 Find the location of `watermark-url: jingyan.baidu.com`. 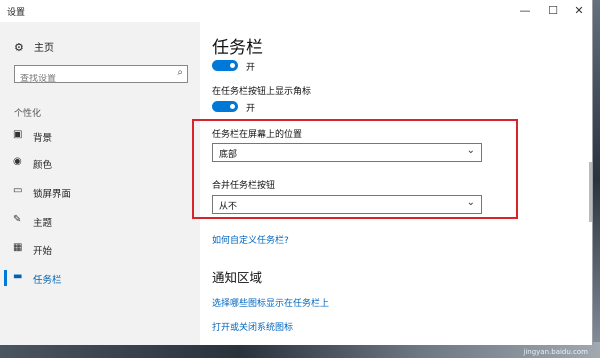

watermark-url: jingyan.baidu.com is located at coordinates (555, 352).